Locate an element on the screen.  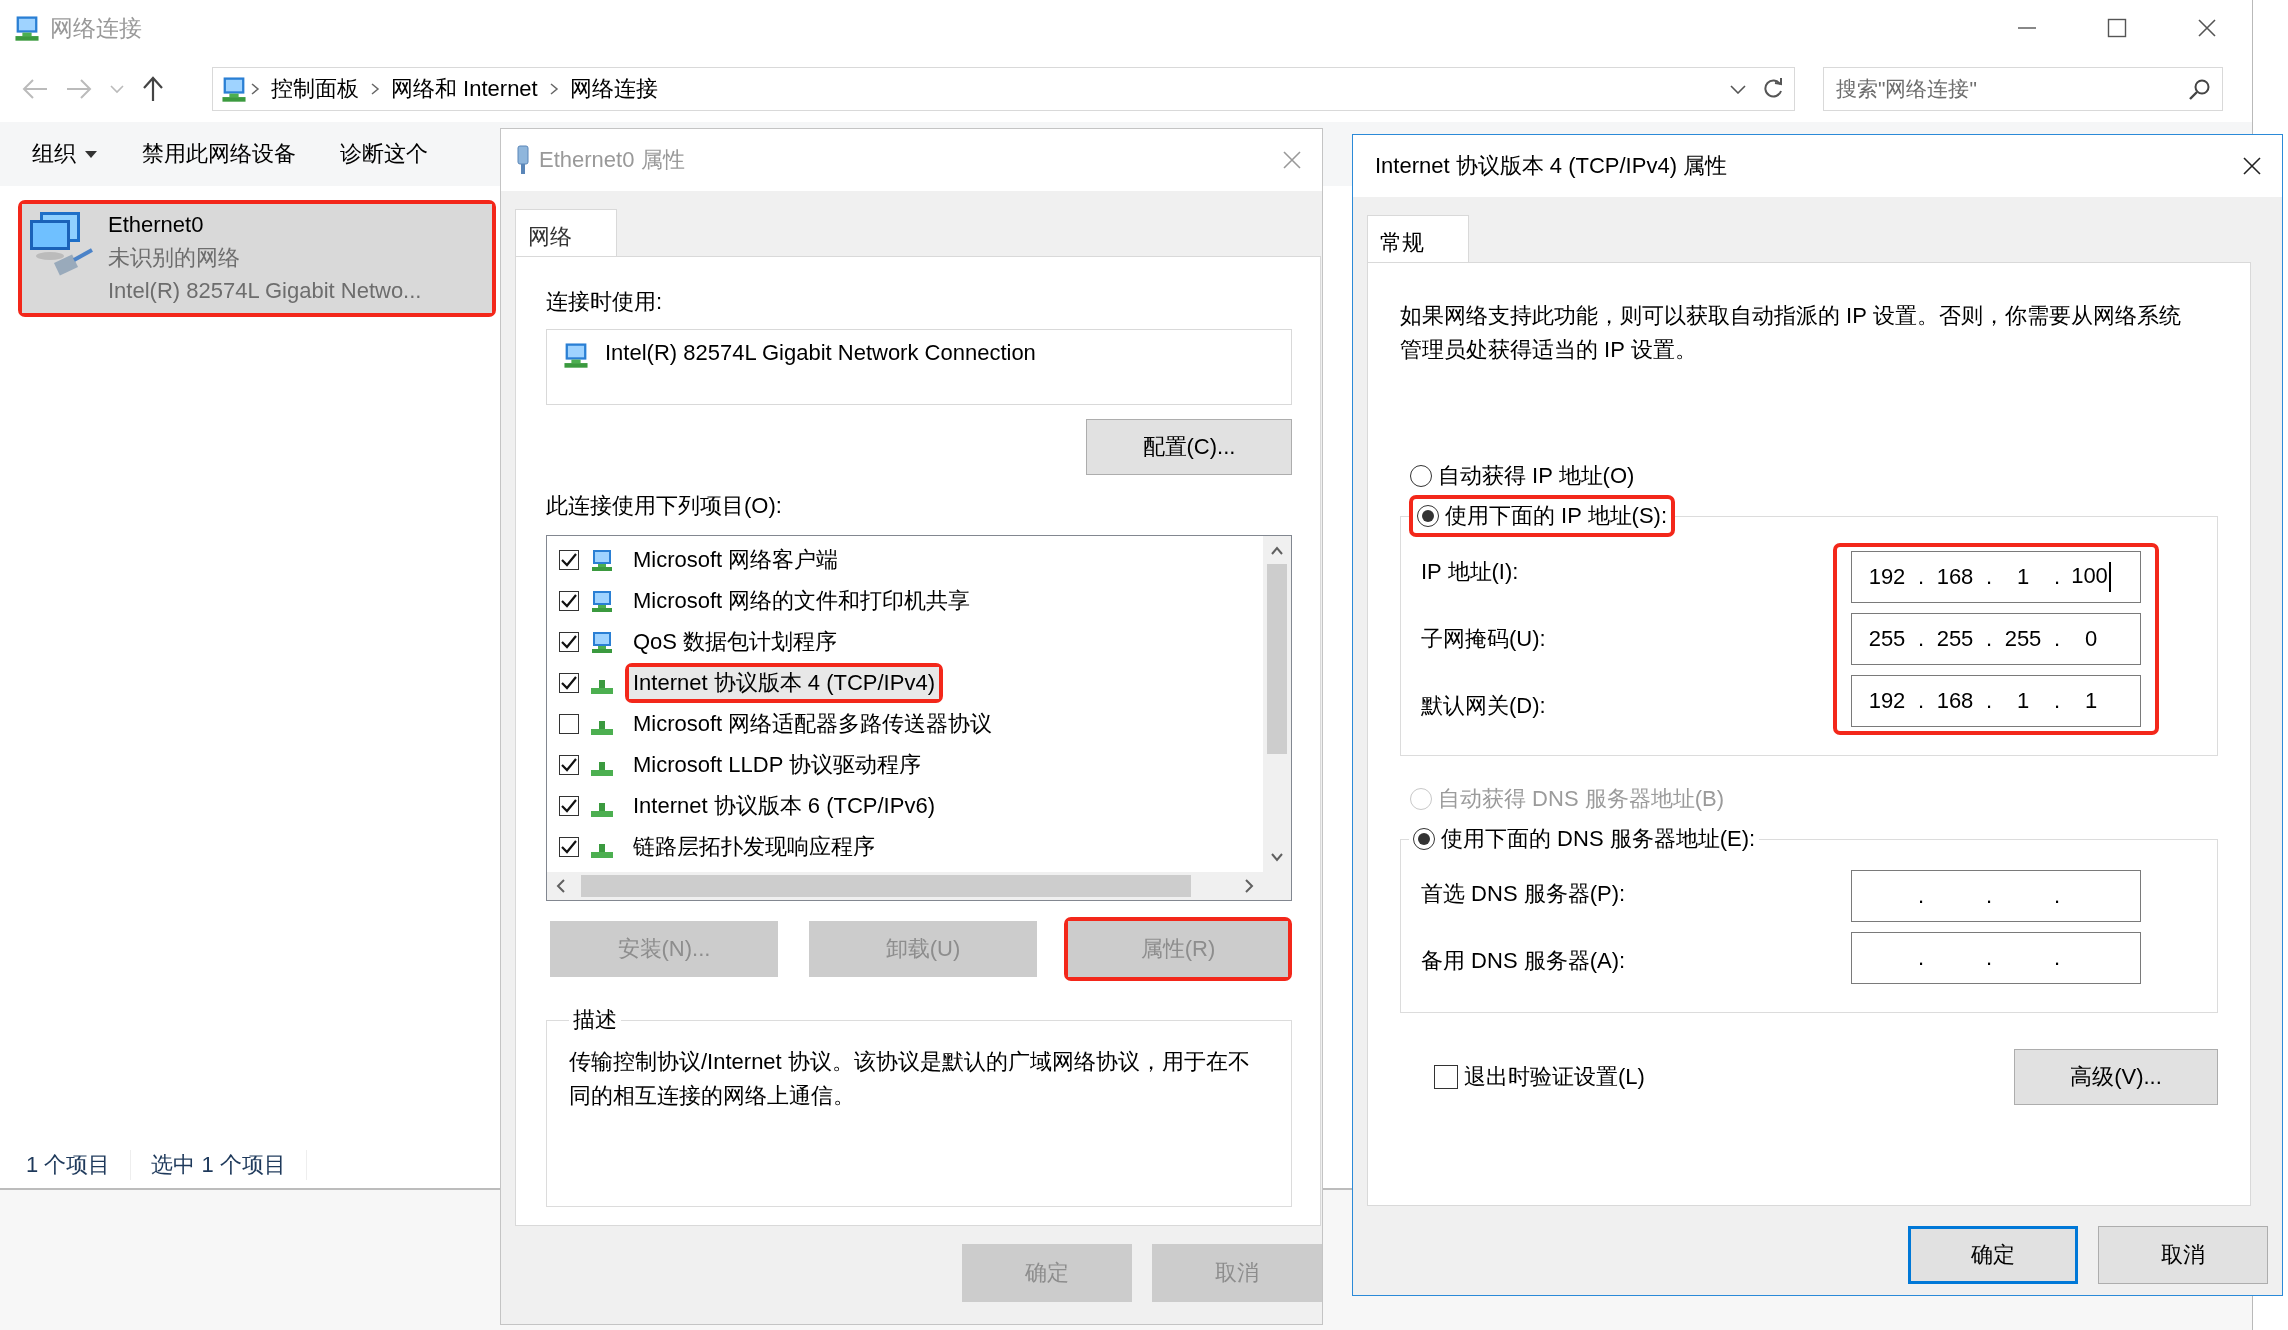
button: 取消 is located at coordinates (2183, 1255).